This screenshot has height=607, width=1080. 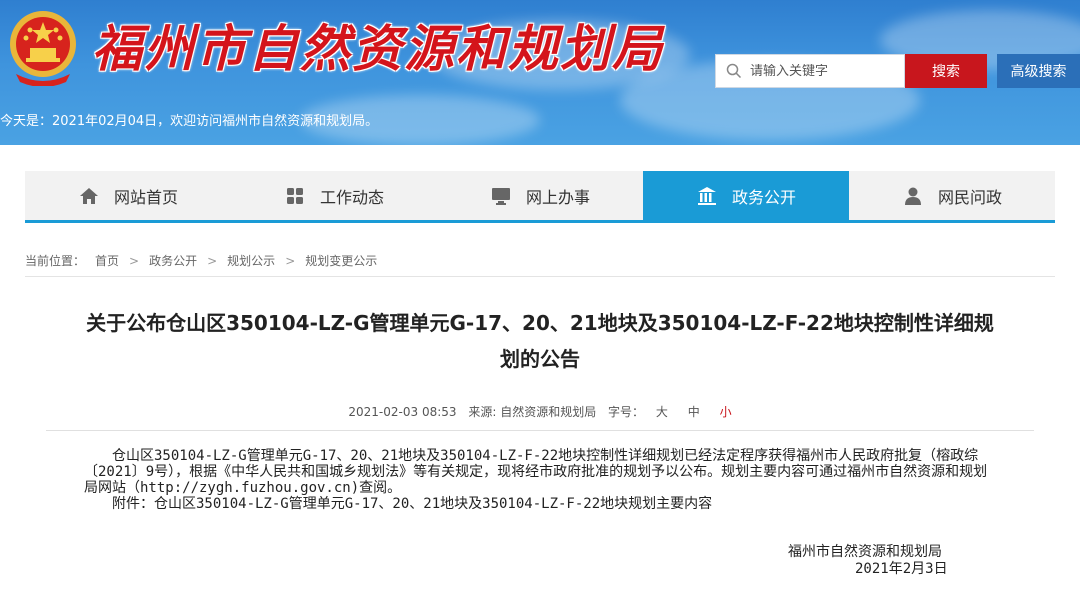 What do you see at coordinates (251, 260) in the screenshot?
I see `breadcrumb-link-planning-notice: 规划公示` at bounding box center [251, 260].